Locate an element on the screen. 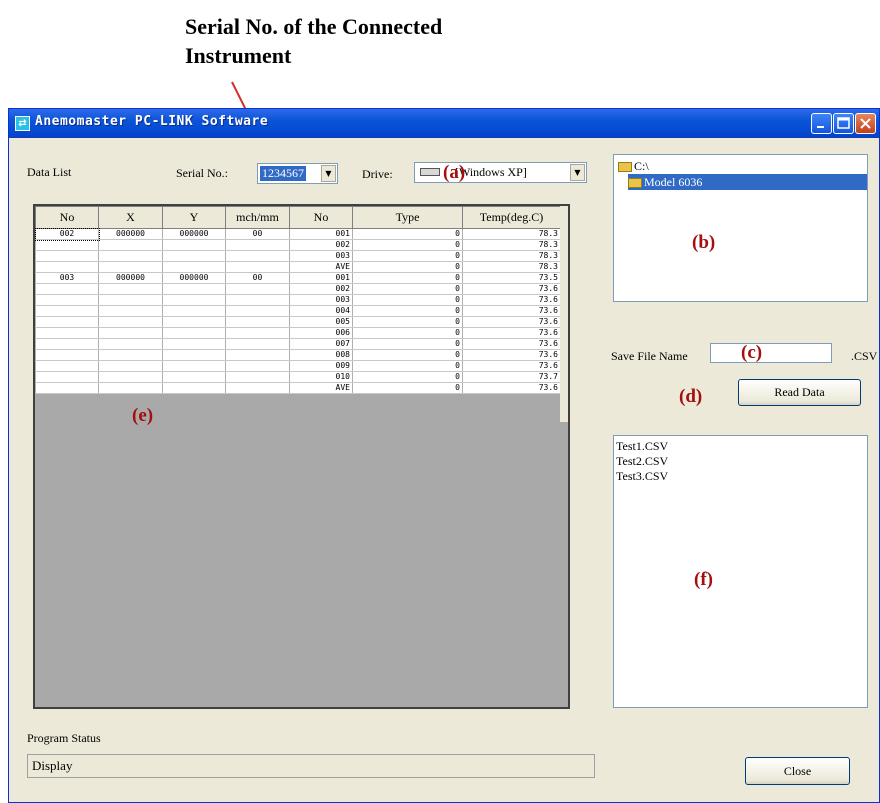  table-row: 005 0 73.6 is located at coordinates (298, 322).